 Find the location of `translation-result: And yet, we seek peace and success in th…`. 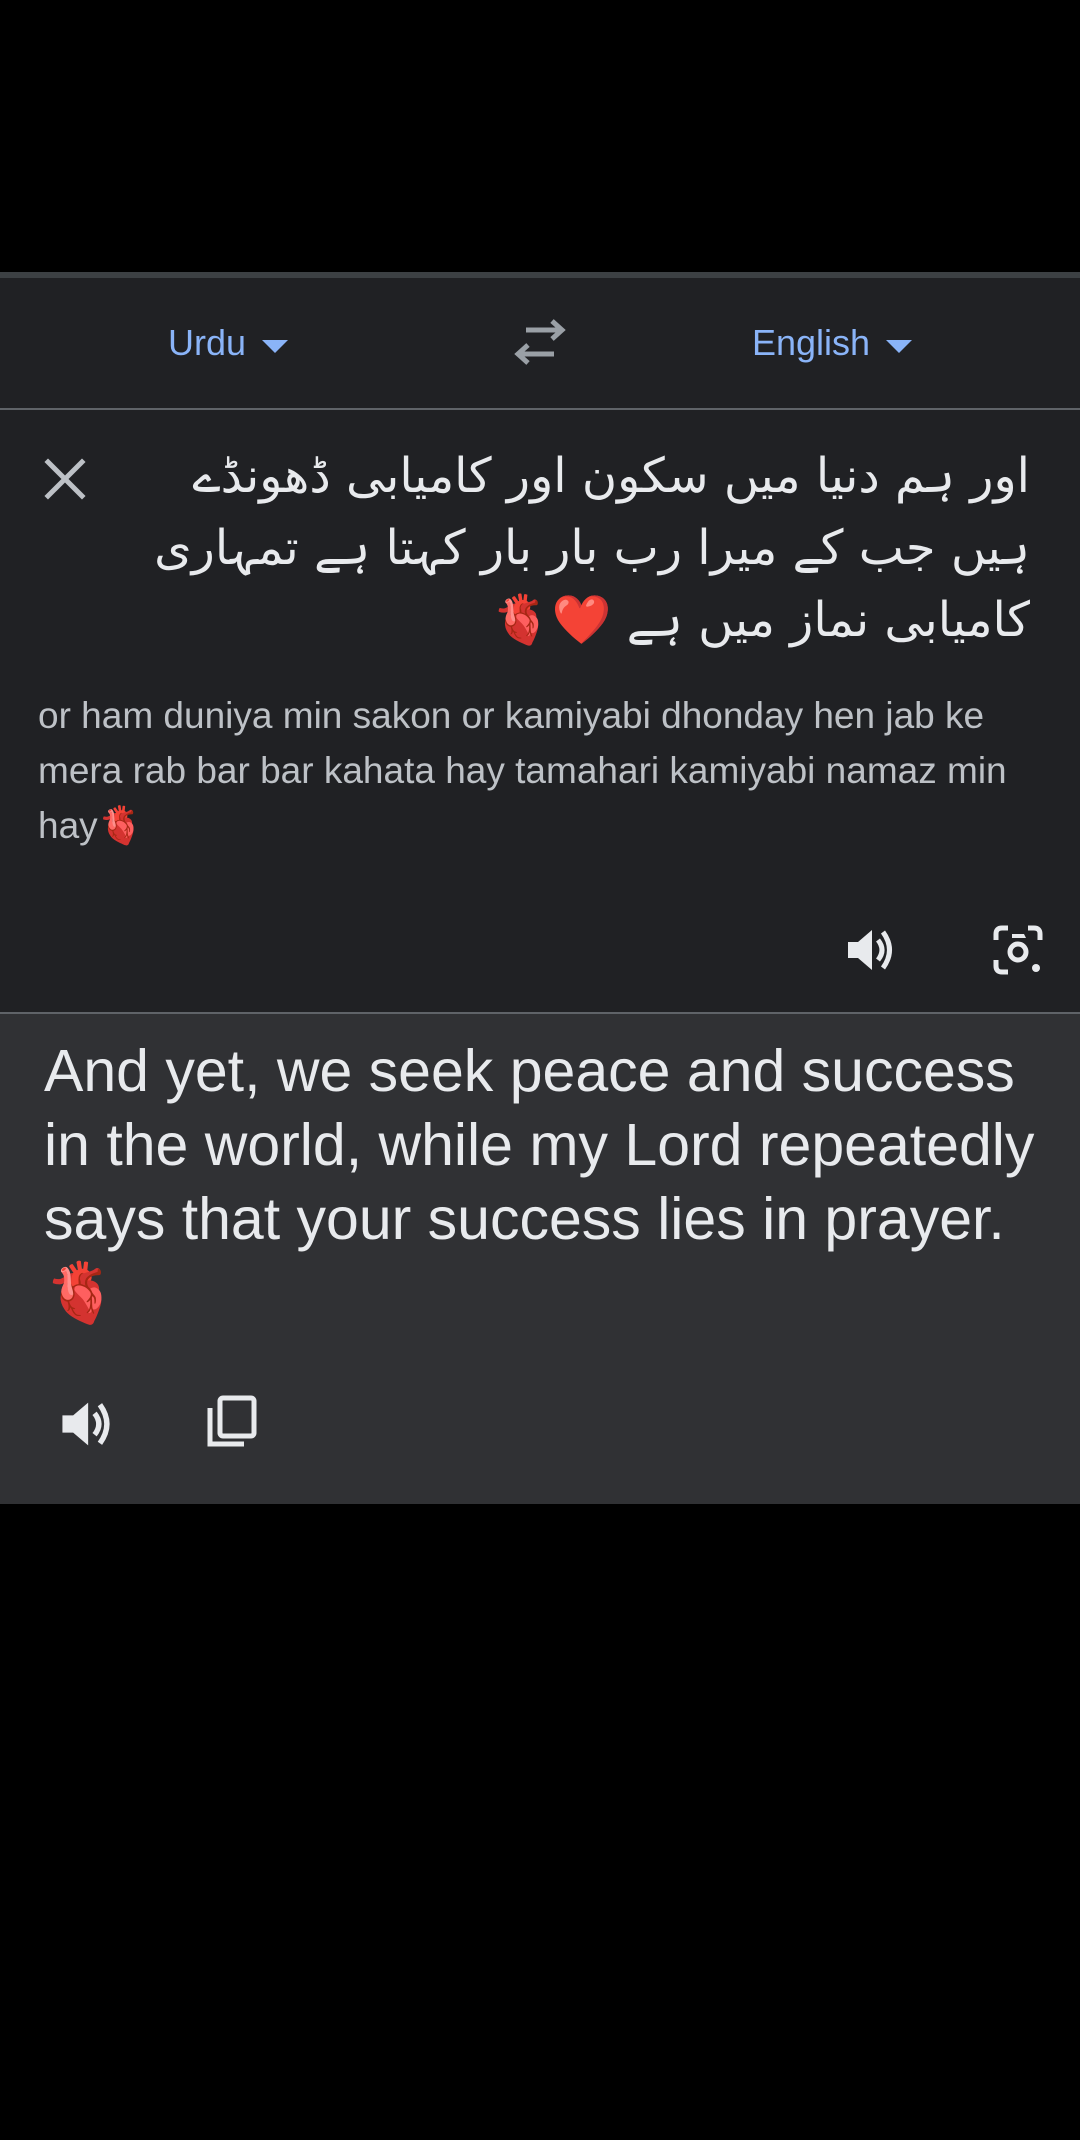

translation-result: And yet, we seek peace and success in th… is located at coordinates (549, 1182).